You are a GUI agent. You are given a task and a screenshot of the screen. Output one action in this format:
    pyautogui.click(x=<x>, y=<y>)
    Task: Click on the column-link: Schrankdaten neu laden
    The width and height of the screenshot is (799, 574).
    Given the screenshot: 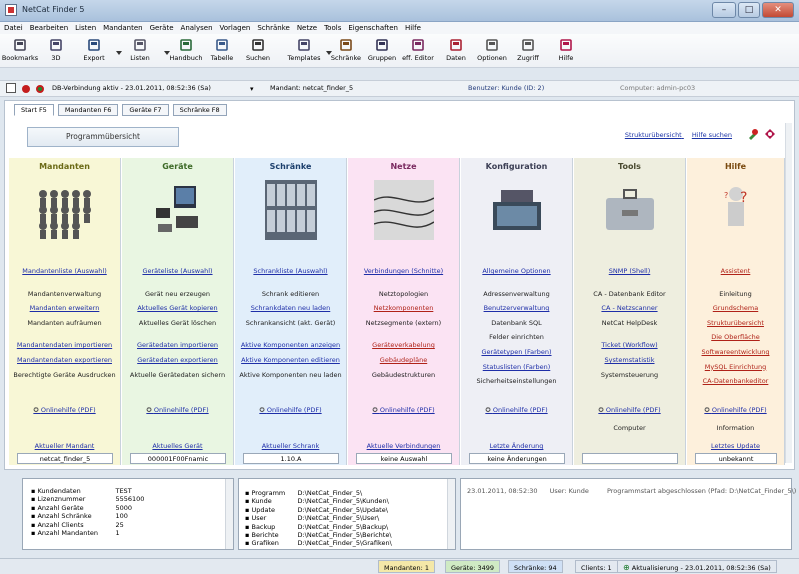 What is the action you would take?
    pyautogui.click(x=290, y=308)
    